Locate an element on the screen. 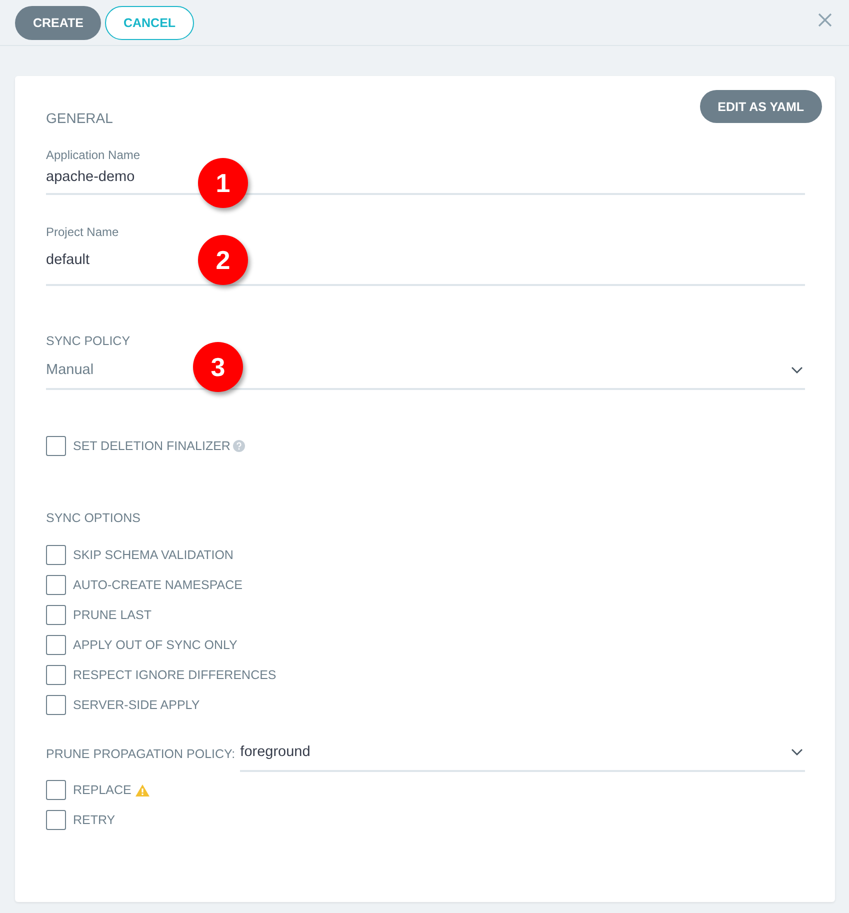  checkbox-label: RETRY is located at coordinates (94, 820).